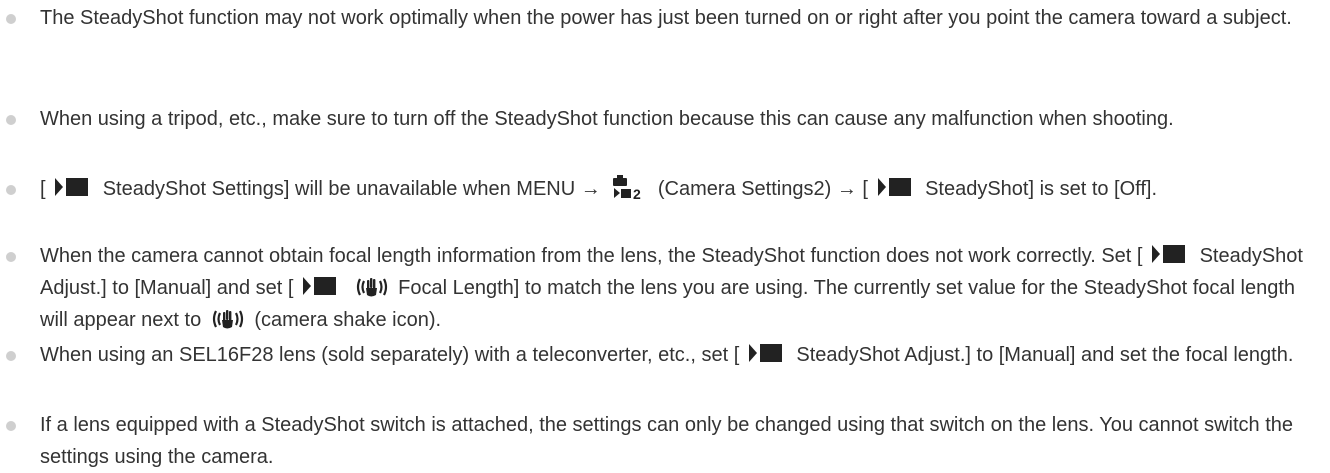  Describe the element at coordinates (348, 320) in the screenshot. I see `note-text: (camera shake icon).` at that location.